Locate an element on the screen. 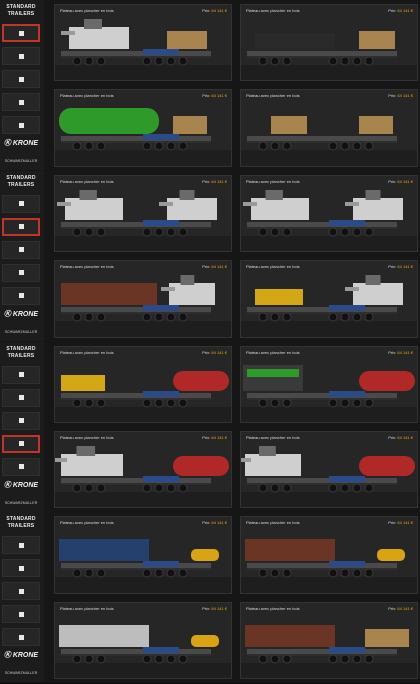  yellow-tank is located at coordinates (205, 640).